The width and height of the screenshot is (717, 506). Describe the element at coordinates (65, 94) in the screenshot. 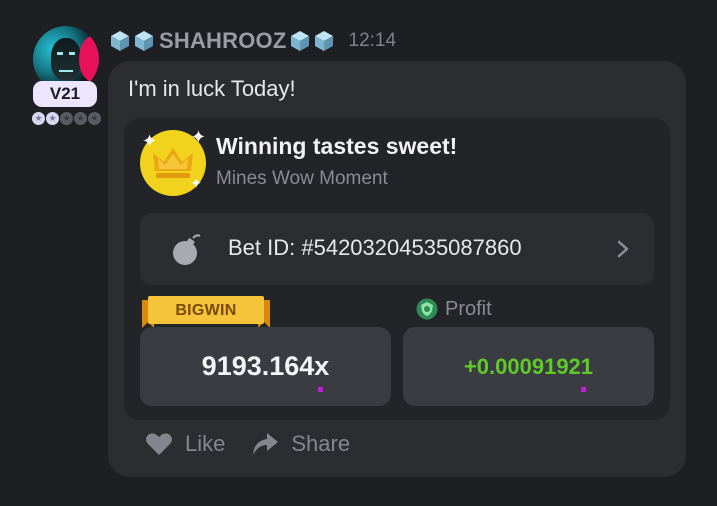

I see `vip-level-badge: V21` at that location.